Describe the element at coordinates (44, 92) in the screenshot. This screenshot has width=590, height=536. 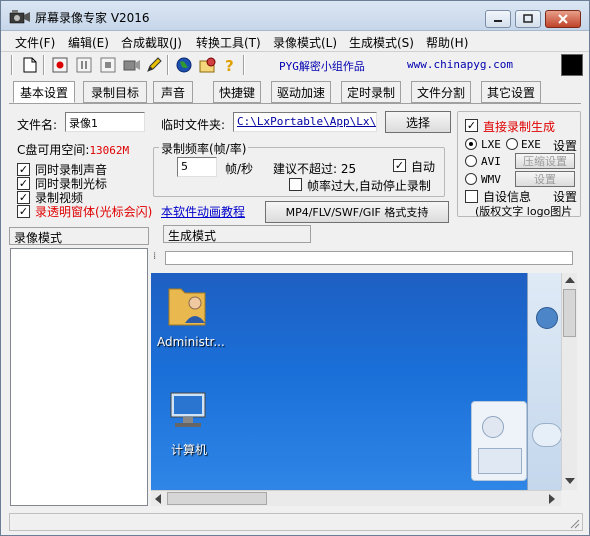
I see `tab-basic-settings: 基本设置` at that location.